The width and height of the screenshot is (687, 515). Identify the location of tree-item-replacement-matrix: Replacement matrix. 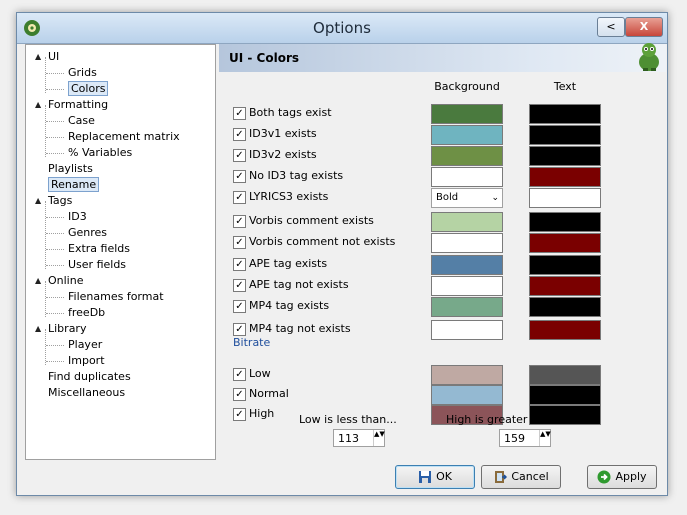
(124, 137).